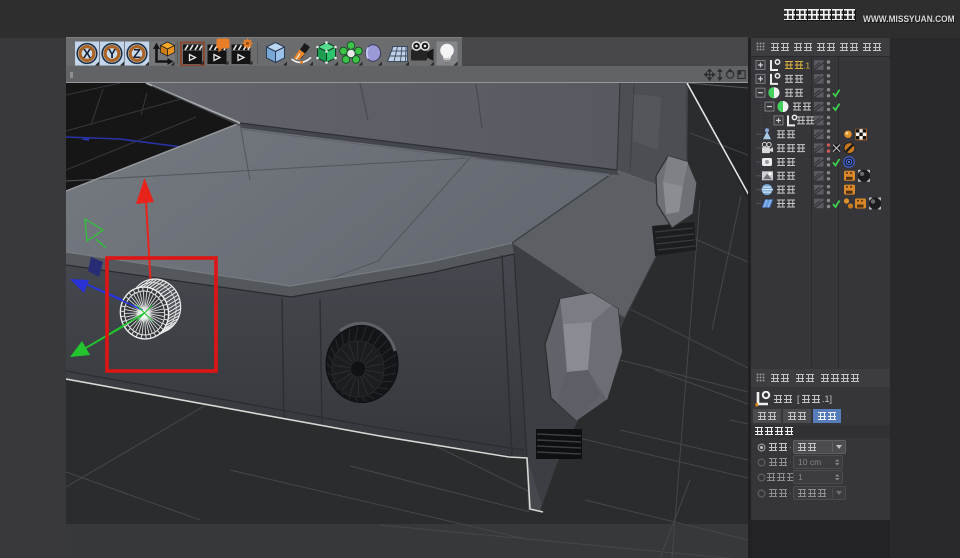 This screenshot has height=558, width=960. What do you see at coordinates (112, 54) in the screenshot?
I see `svg-text: Y` at bounding box center [112, 54].